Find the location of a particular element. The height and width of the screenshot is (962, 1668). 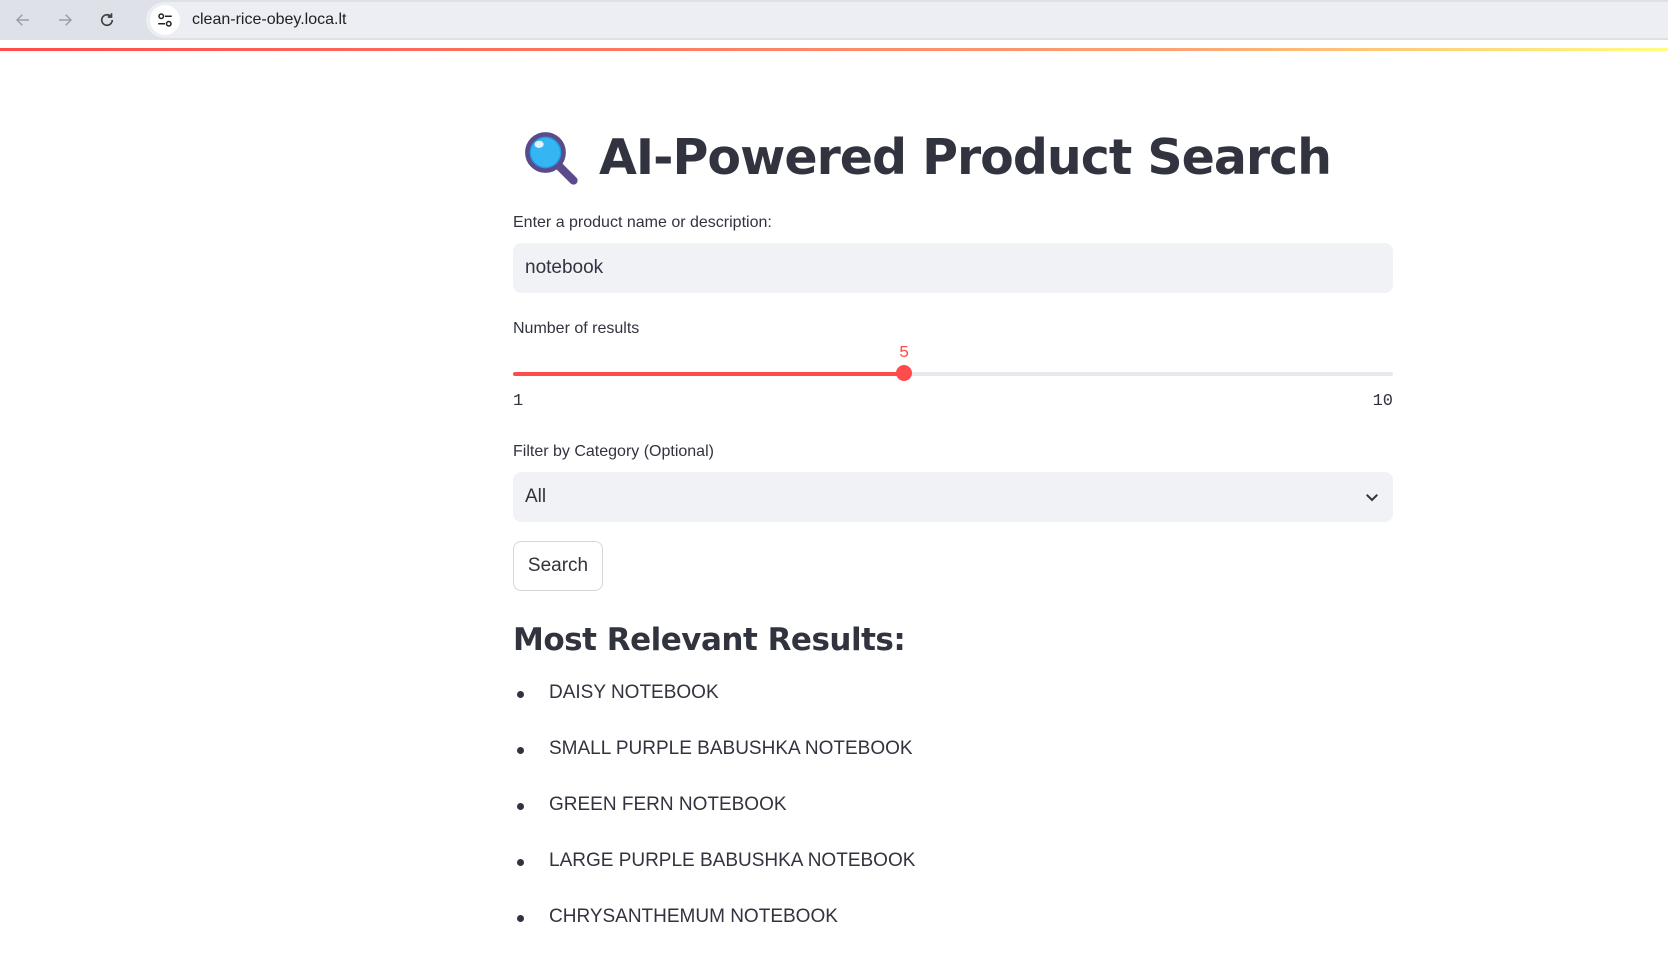

category-select: All is located at coordinates (953, 497).